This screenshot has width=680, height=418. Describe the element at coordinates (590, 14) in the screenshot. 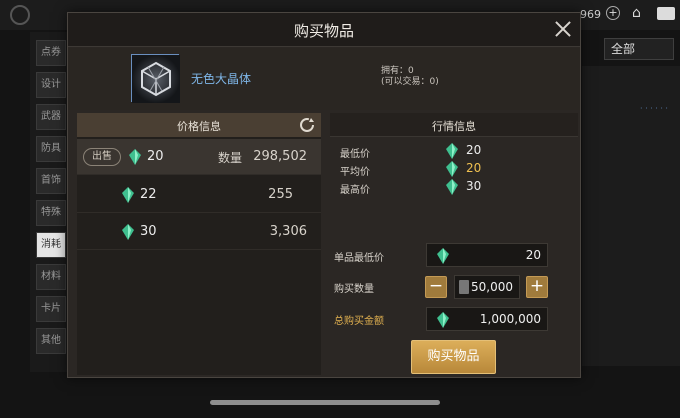

I see `currency-amount: 969` at that location.